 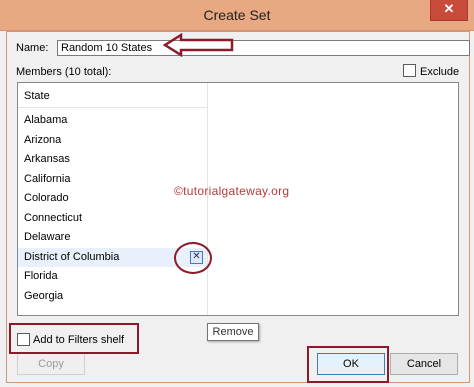 What do you see at coordinates (51, 364) in the screenshot?
I see `copy-button: Copy` at bounding box center [51, 364].